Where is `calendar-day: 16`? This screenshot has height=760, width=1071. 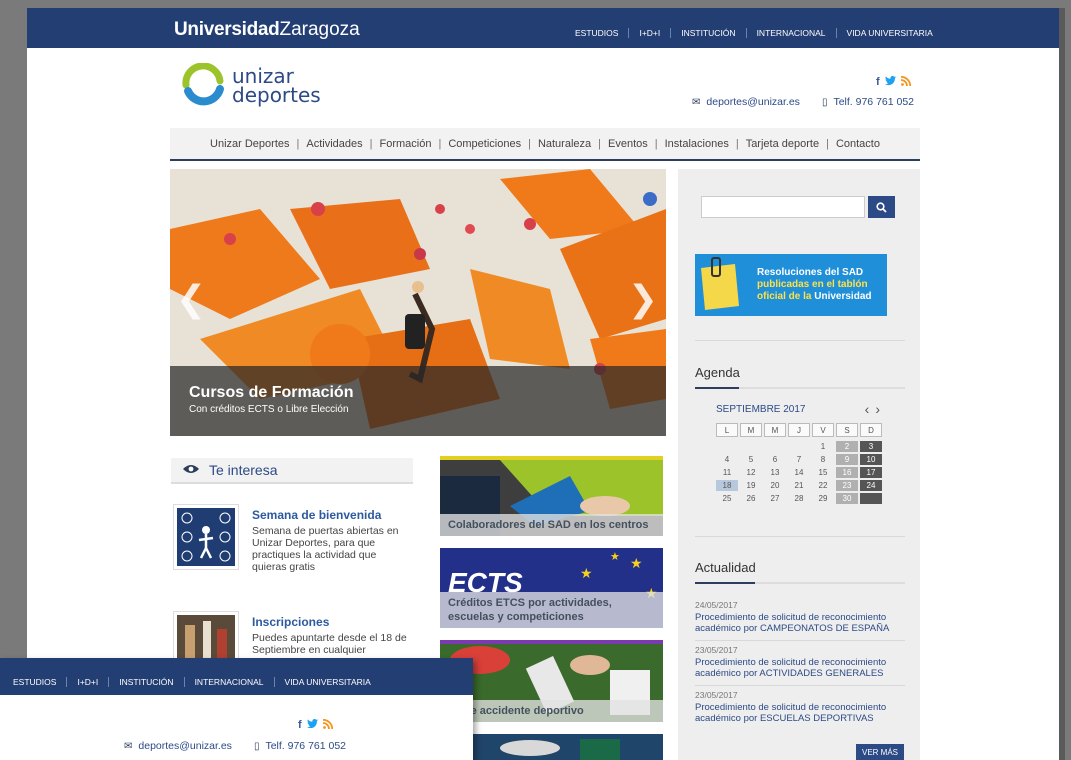 calendar-day: 16 is located at coordinates (847, 472).